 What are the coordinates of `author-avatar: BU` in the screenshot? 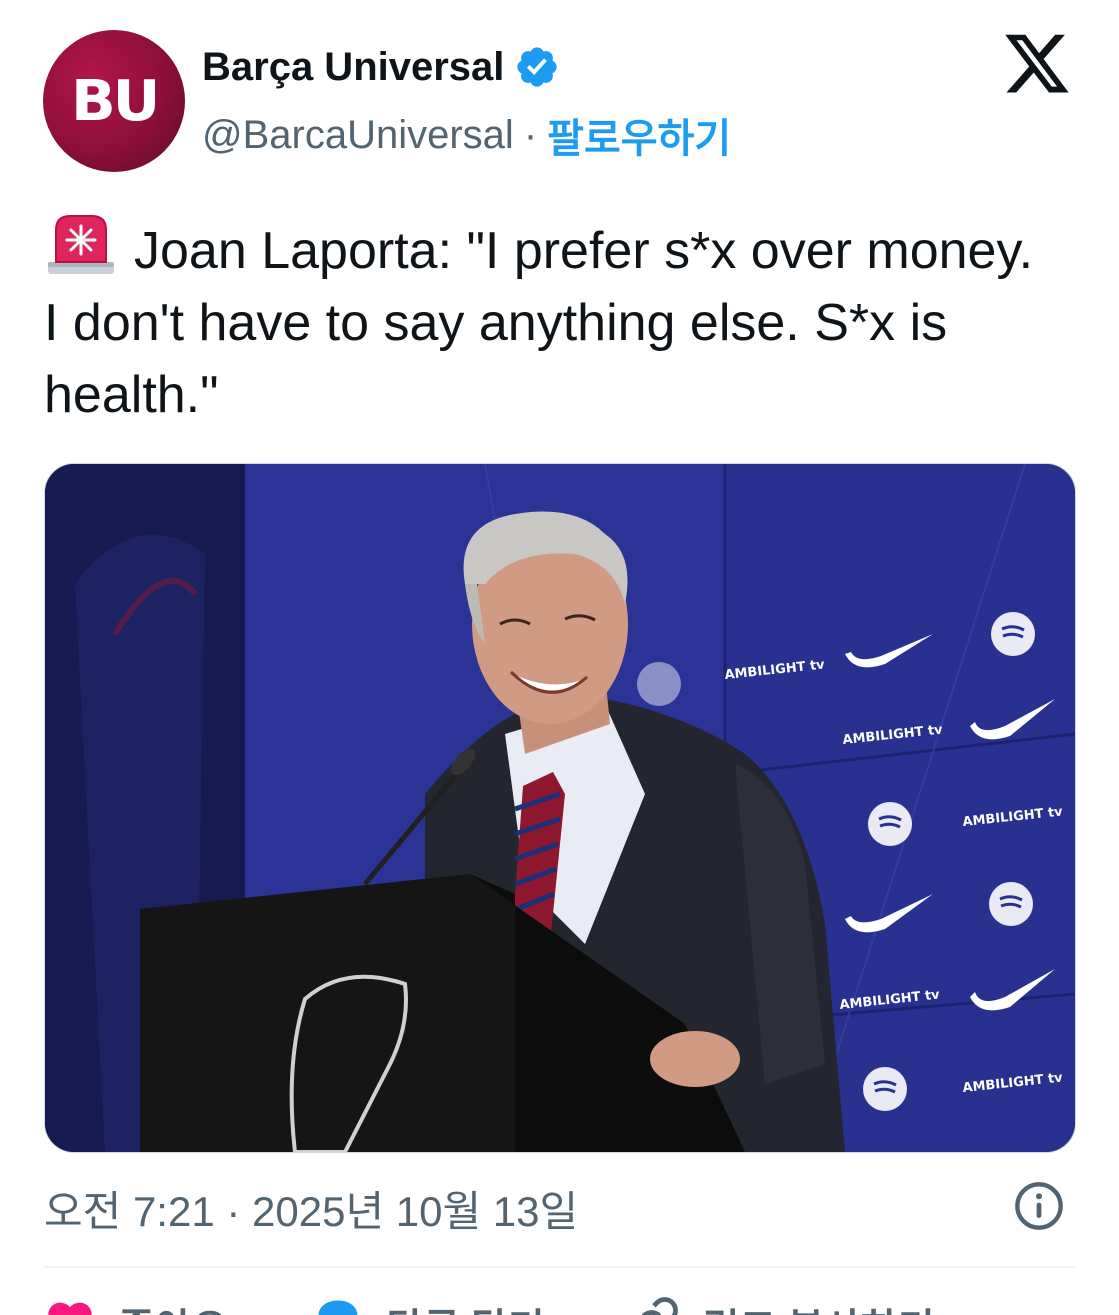 It's located at (114, 101).